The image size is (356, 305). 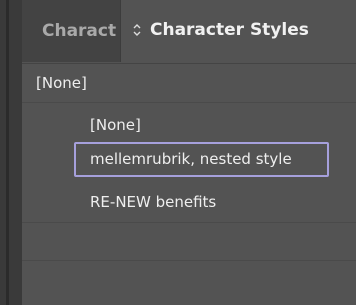 I want to click on tab-character-styles: Character Styles, so click(x=238, y=31).